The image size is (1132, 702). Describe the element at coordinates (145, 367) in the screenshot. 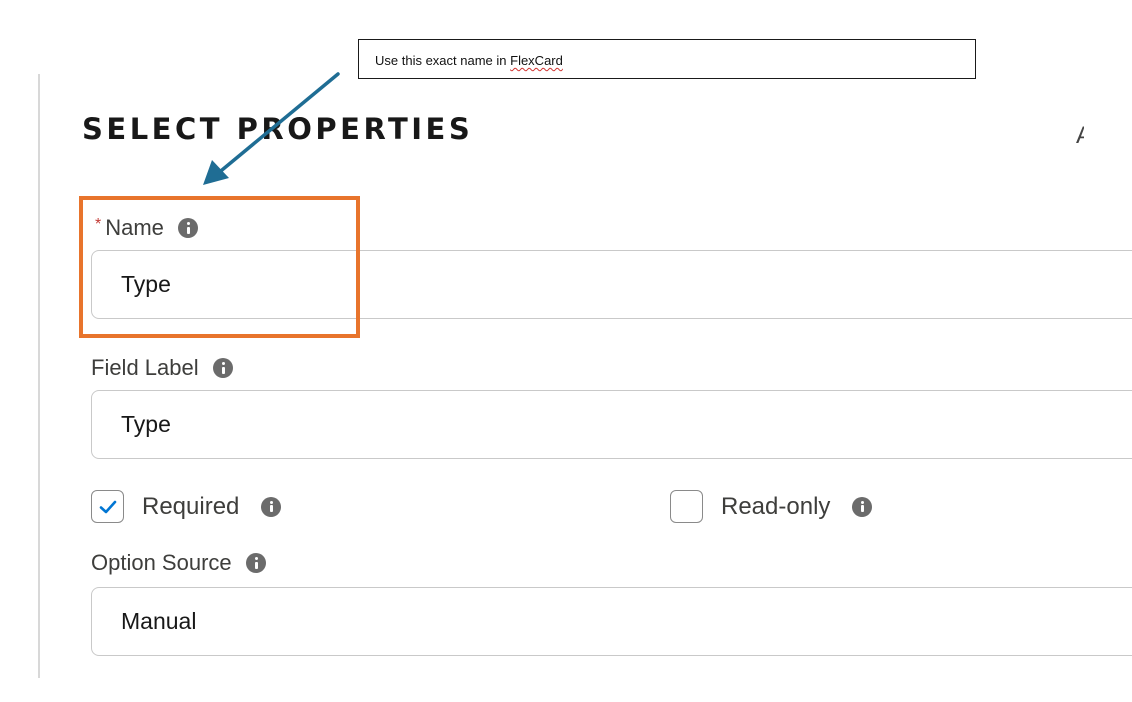

I see `field-label-label-text: Field Label` at that location.